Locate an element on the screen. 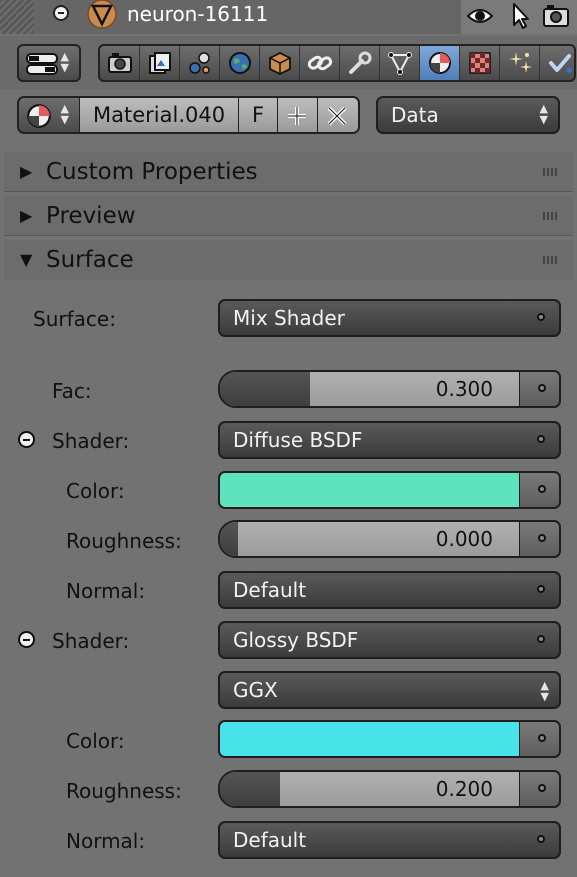 Image resolution: width=577 pixels, height=877 pixels. shader2-roughness-slider: 0.200 is located at coordinates (369, 789).